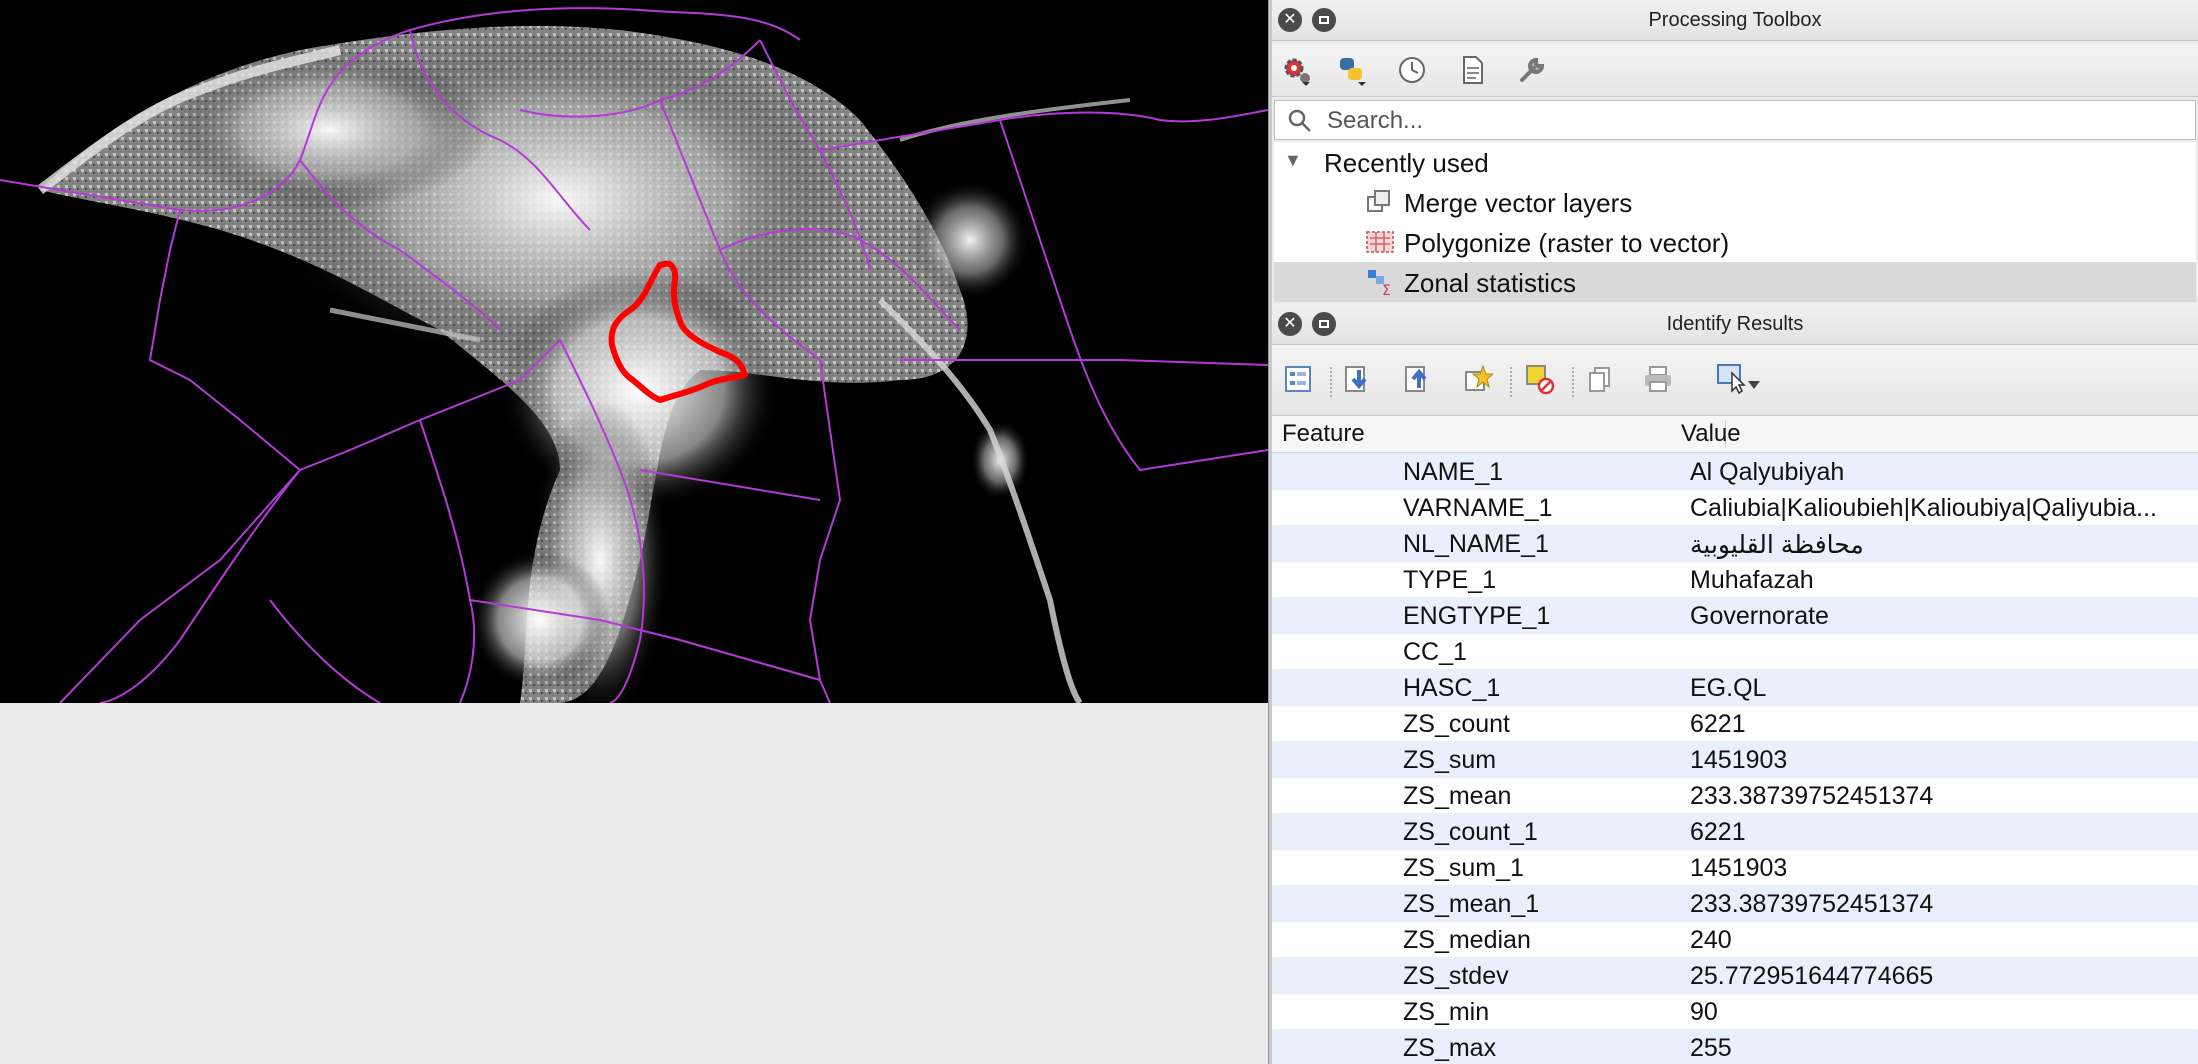  I want to click on attribute-name: VARNAME_1, so click(1478, 508).